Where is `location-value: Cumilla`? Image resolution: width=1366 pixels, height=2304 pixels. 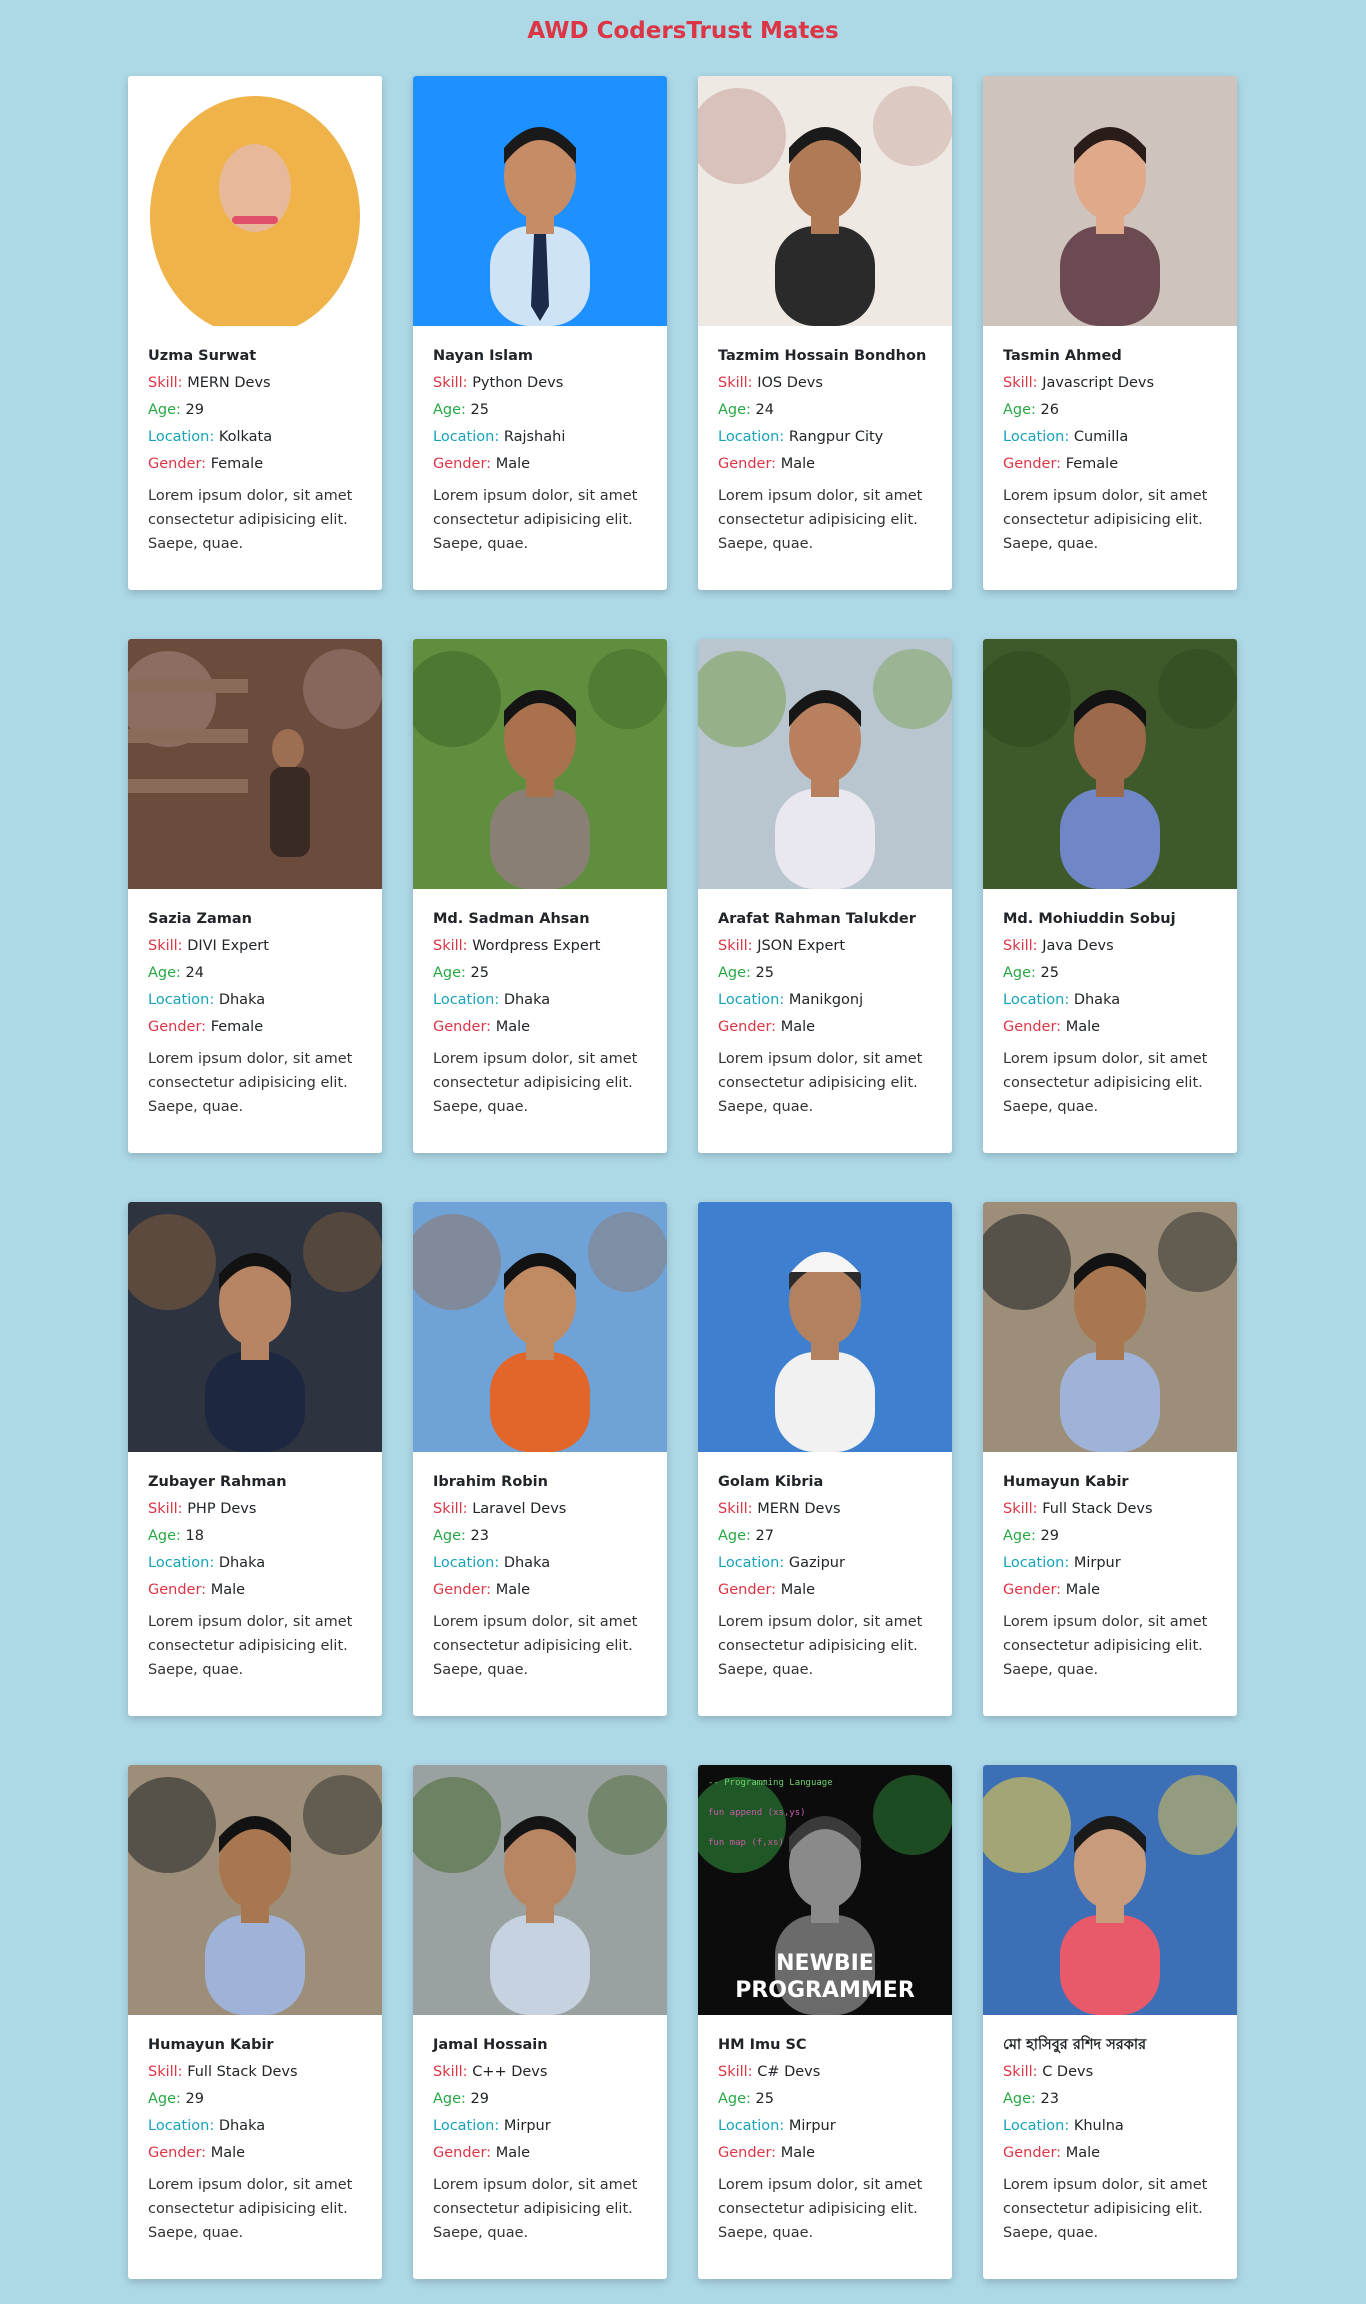
location-value: Cumilla is located at coordinates (1101, 437).